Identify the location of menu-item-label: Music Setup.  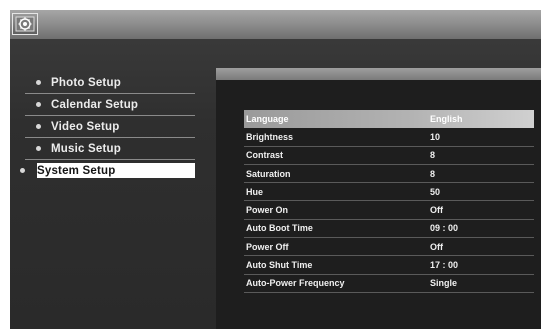
(86, 148).